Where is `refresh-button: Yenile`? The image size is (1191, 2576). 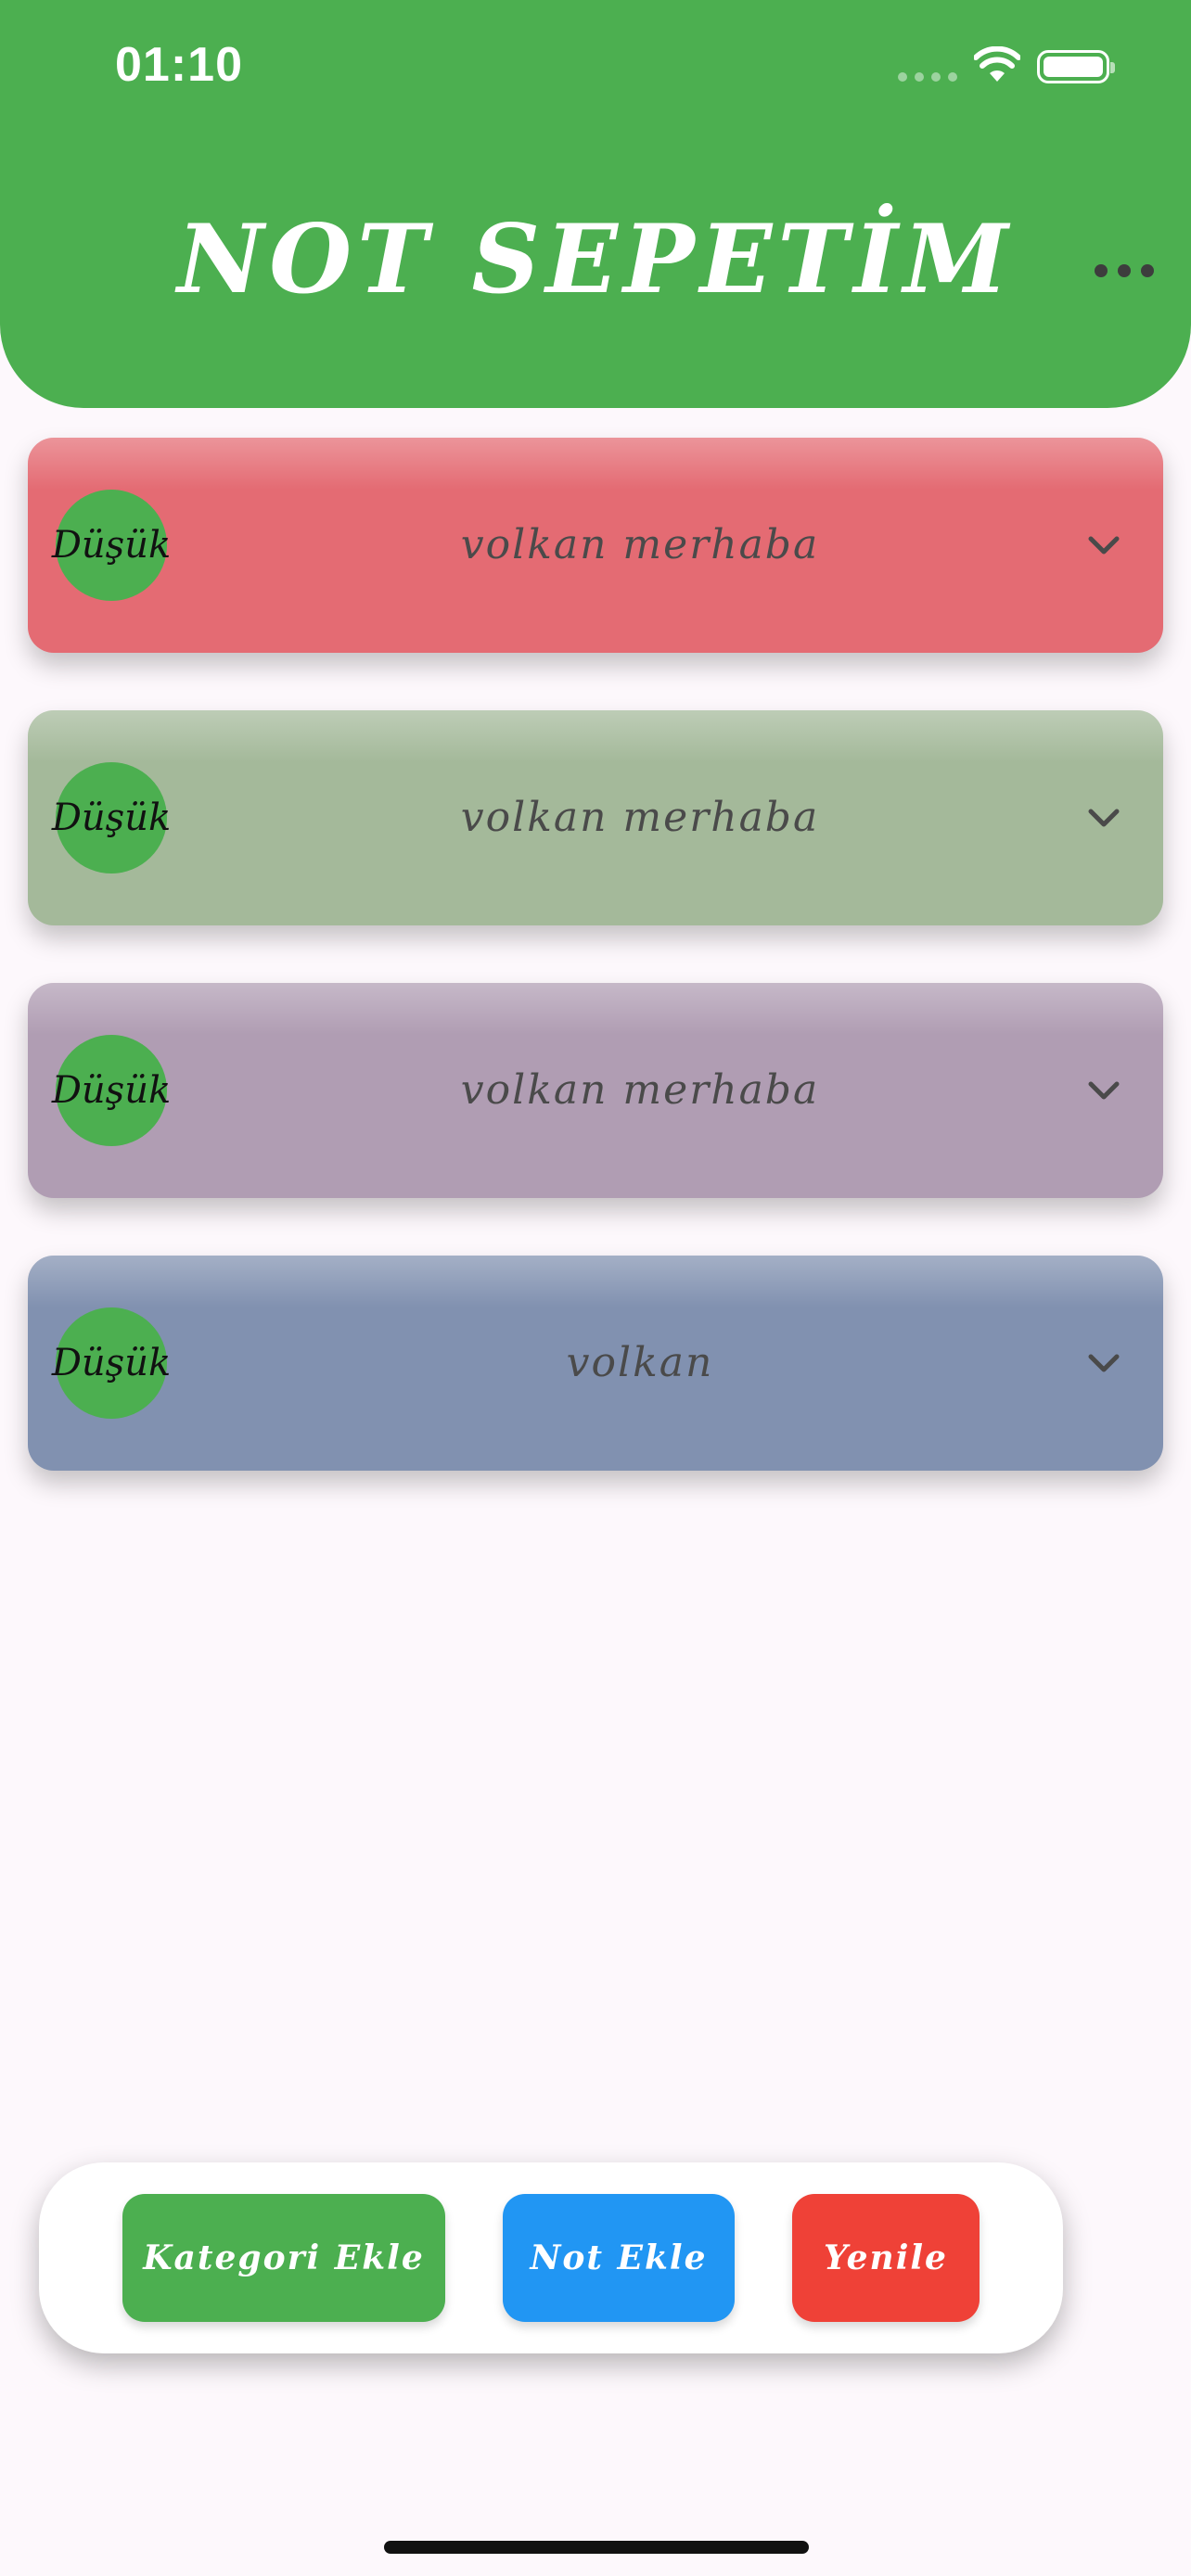 refresh-button: Yenile is located at coordinates (886, 2258).